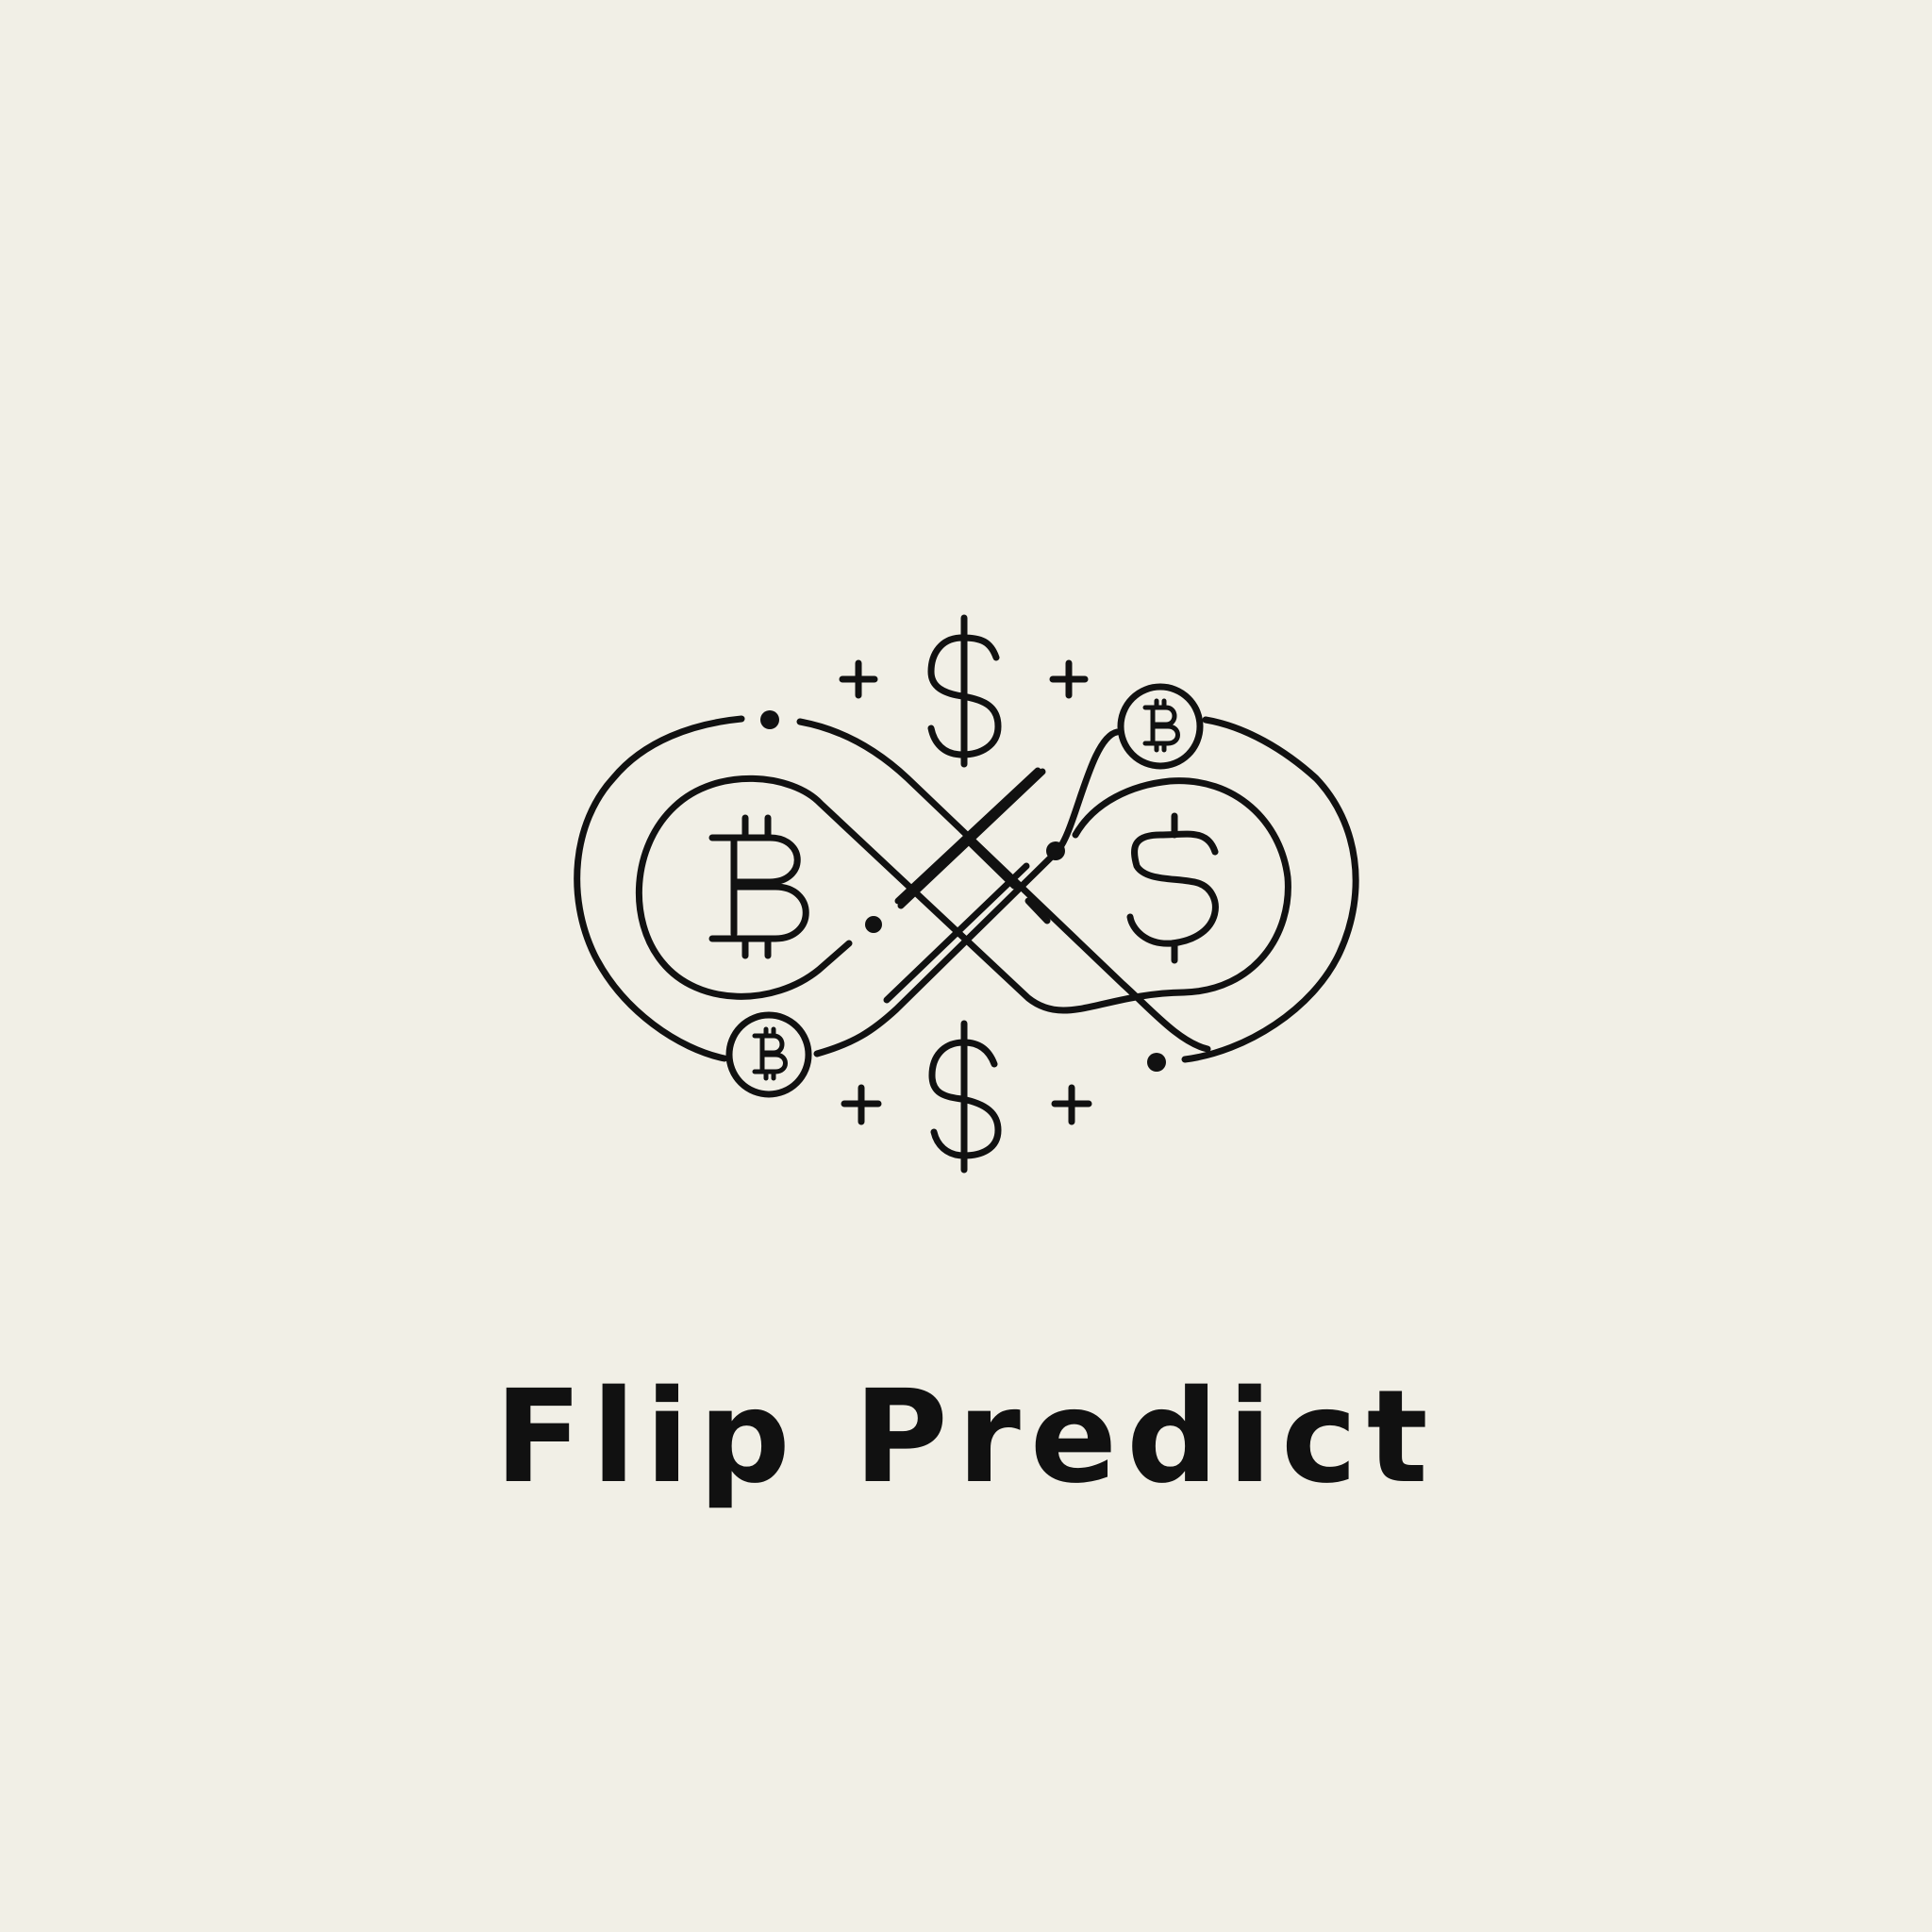 Image resolution: width=1932 pixels, height=1932 pixels. What do you see at coordinates (1172, 888) in the screenshot?
I see `dollar-icon` at bounding box center [1172, 888].